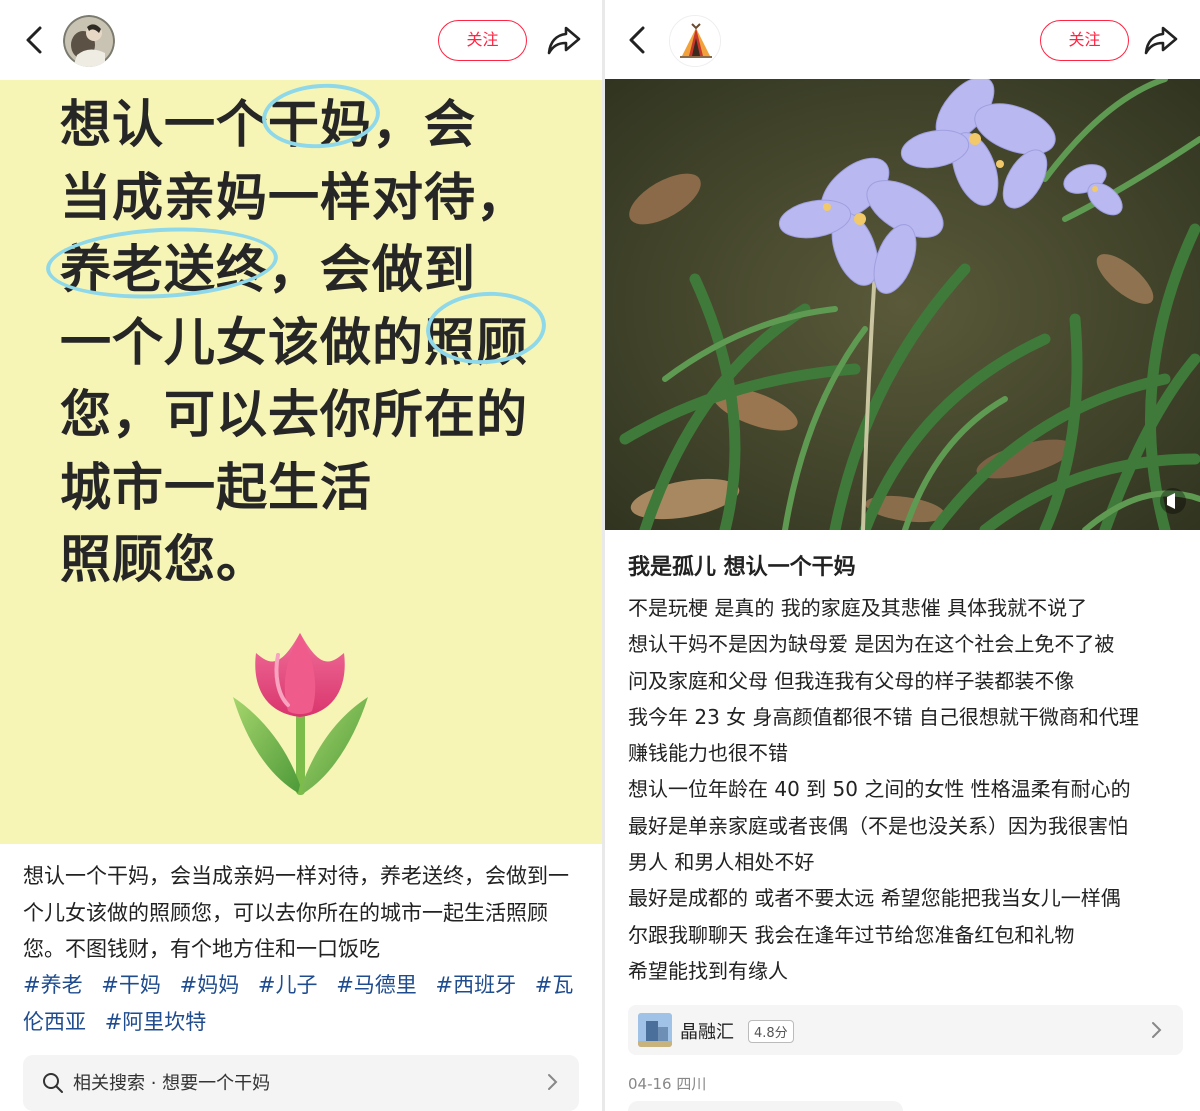  I want to click on comment-input, so click(765, 1106).